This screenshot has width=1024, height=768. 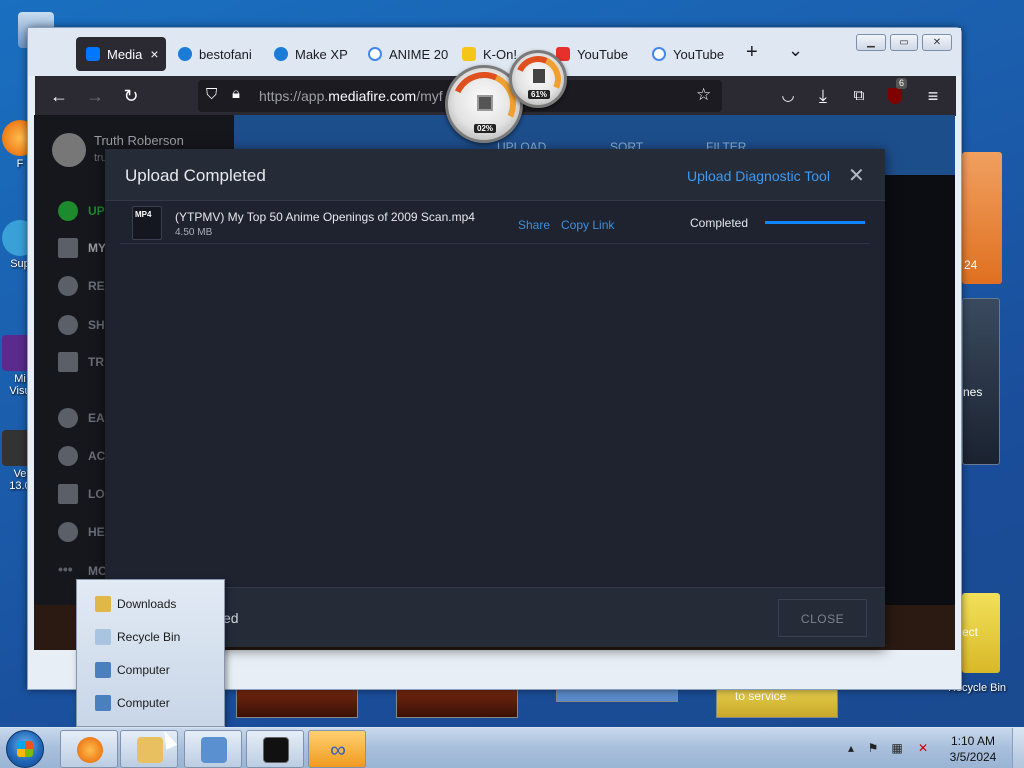 I want to click on upload-progress-bar, so click(x=815, y=222).